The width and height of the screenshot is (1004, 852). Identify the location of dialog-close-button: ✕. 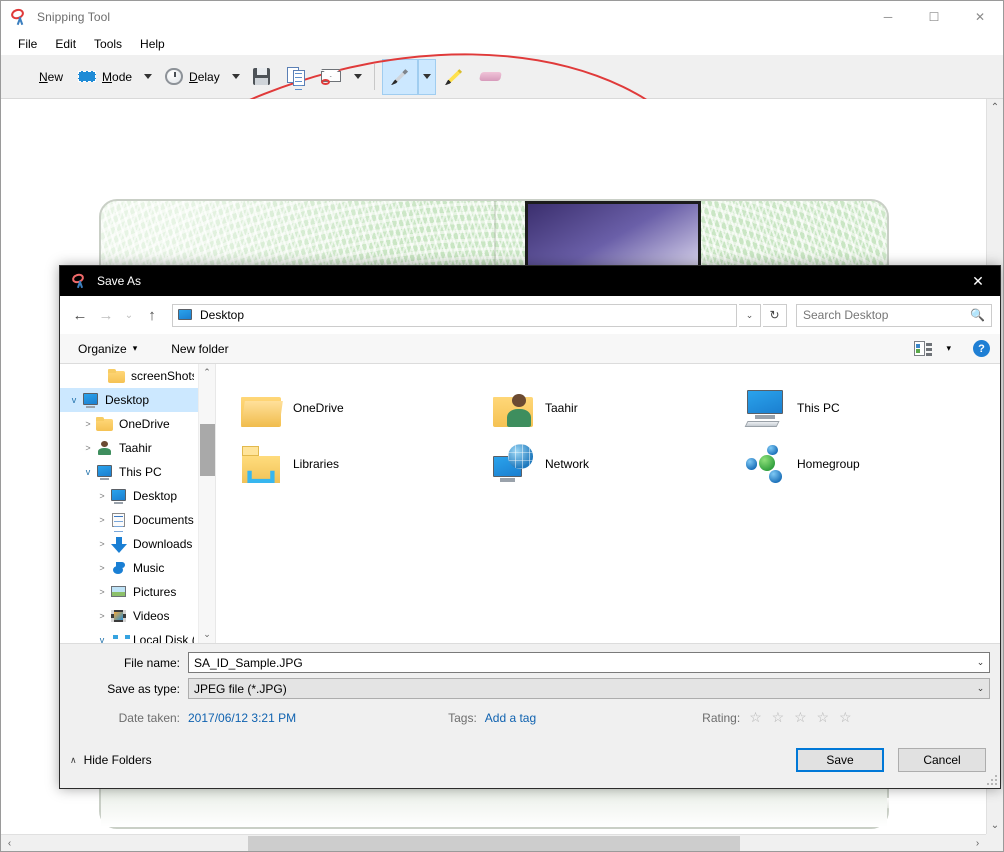
(978, 281).